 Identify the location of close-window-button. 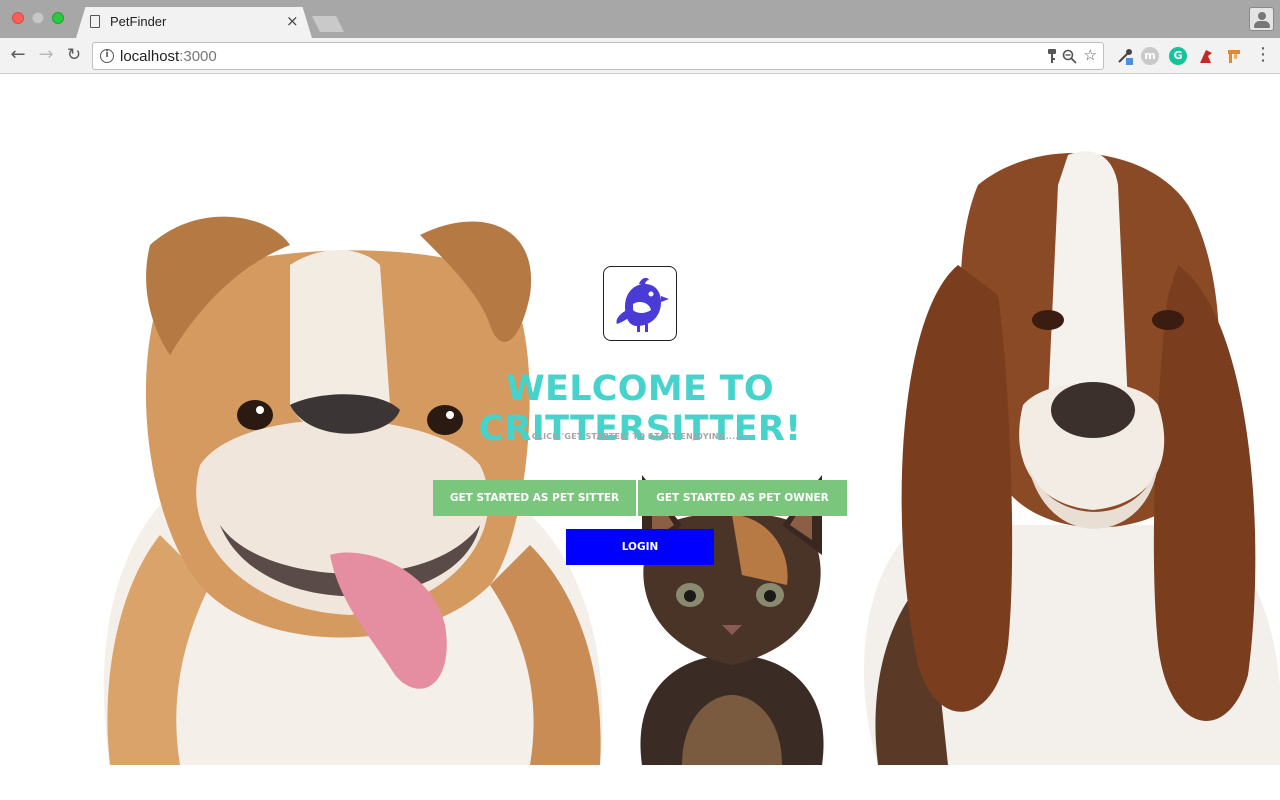
(18, 18).